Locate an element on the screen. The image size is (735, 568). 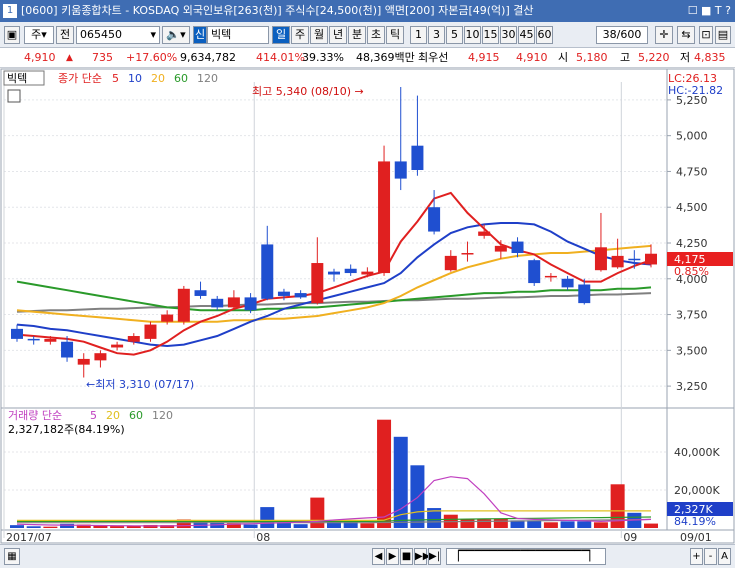
market-value: 주 is located at coordinates (36, 34).